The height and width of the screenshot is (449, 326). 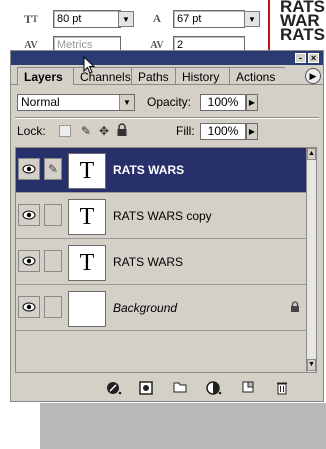 I want to click on tab-layers: Layers, so click(x=45, y=76).